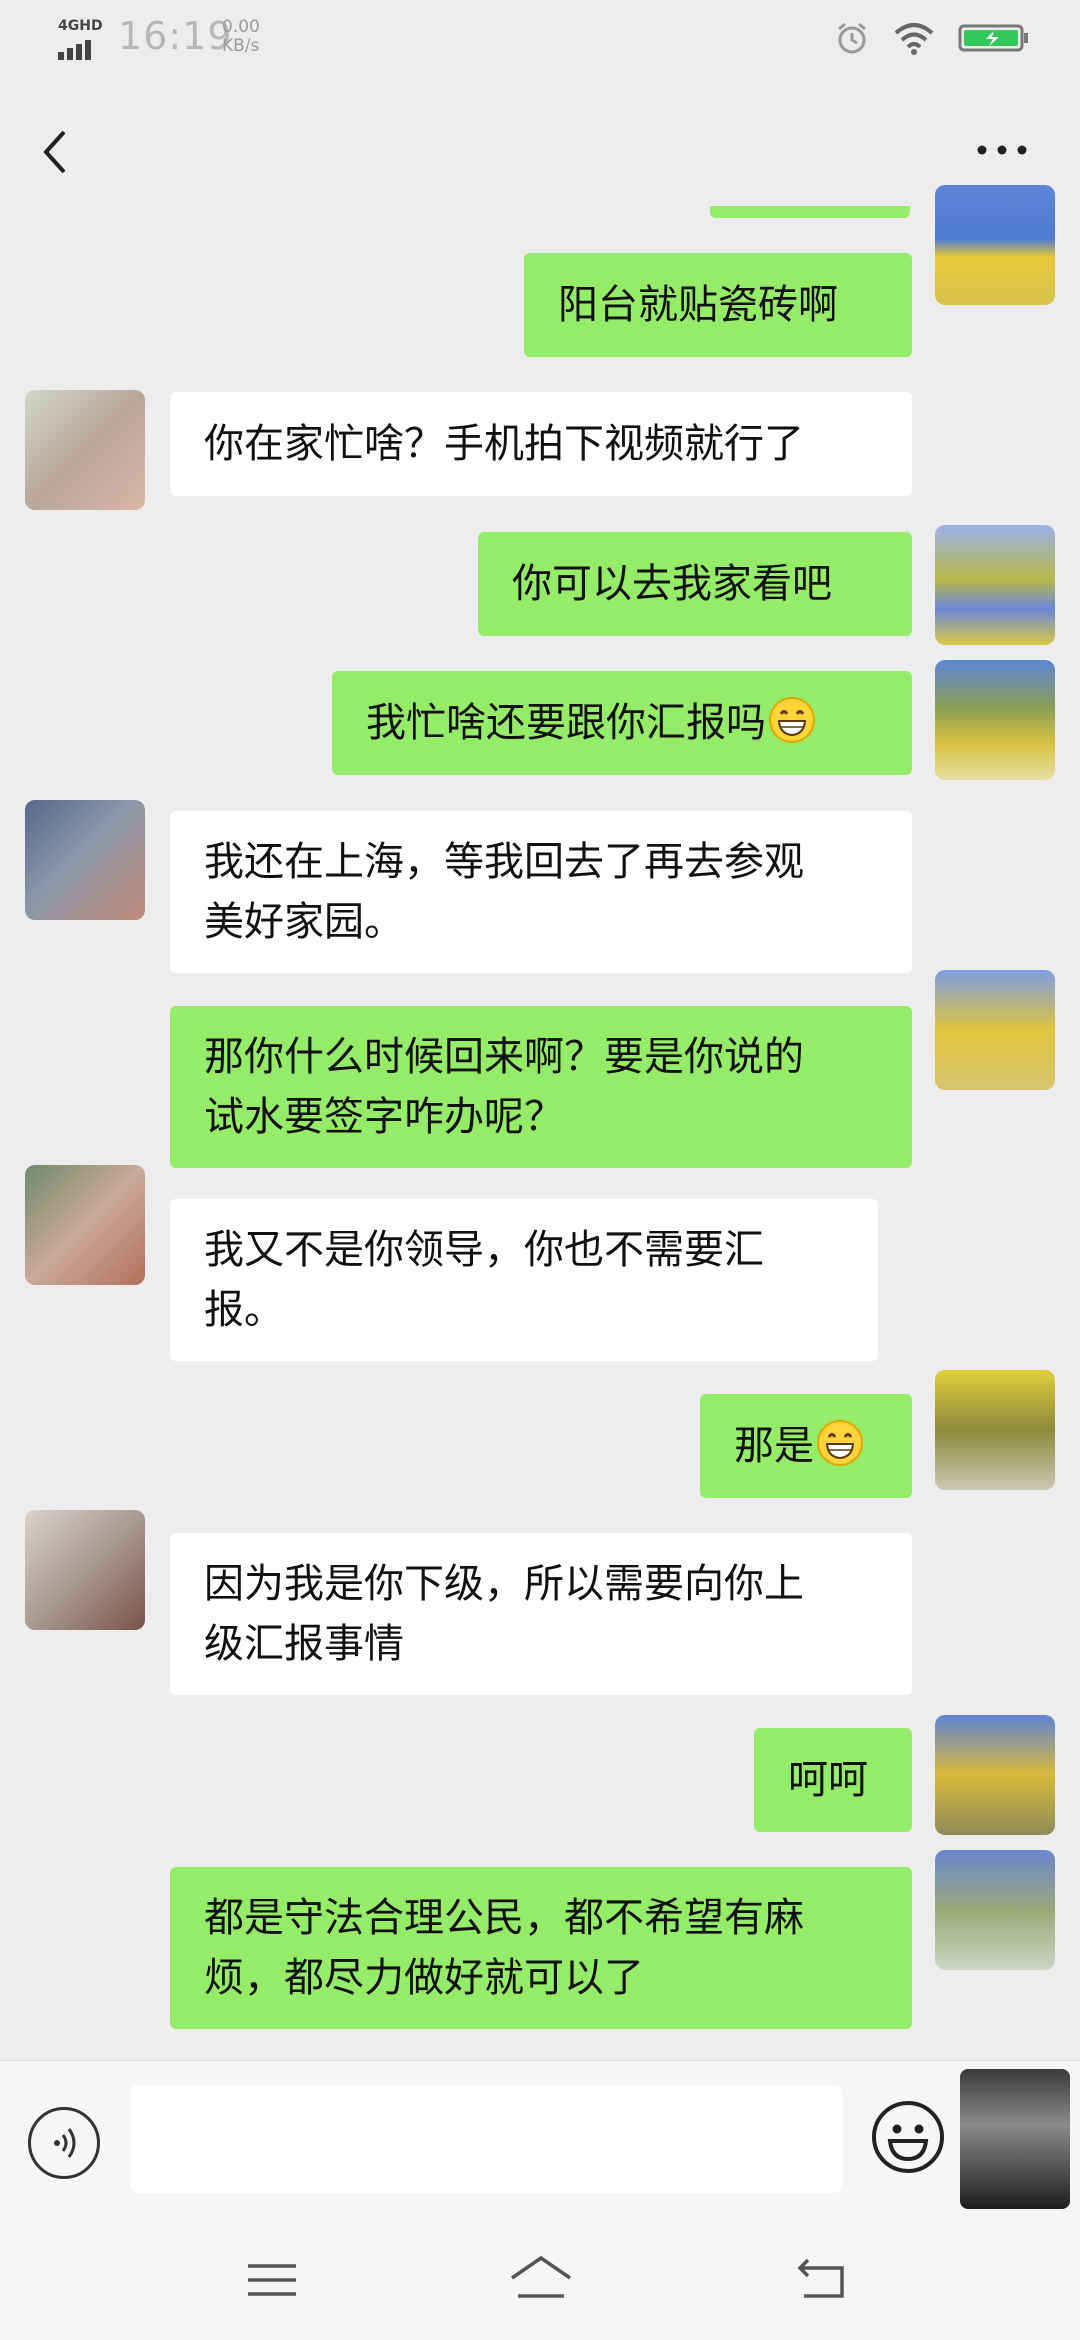 This screenshot has height=2340, width=1080. I want to click on network-speed: 0.00 KB/s, so click(241, 37).